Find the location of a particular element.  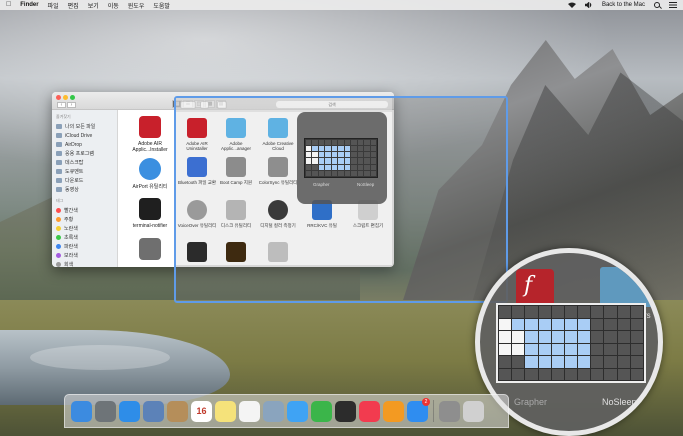

music-icon is located at coordinates (369, 411).